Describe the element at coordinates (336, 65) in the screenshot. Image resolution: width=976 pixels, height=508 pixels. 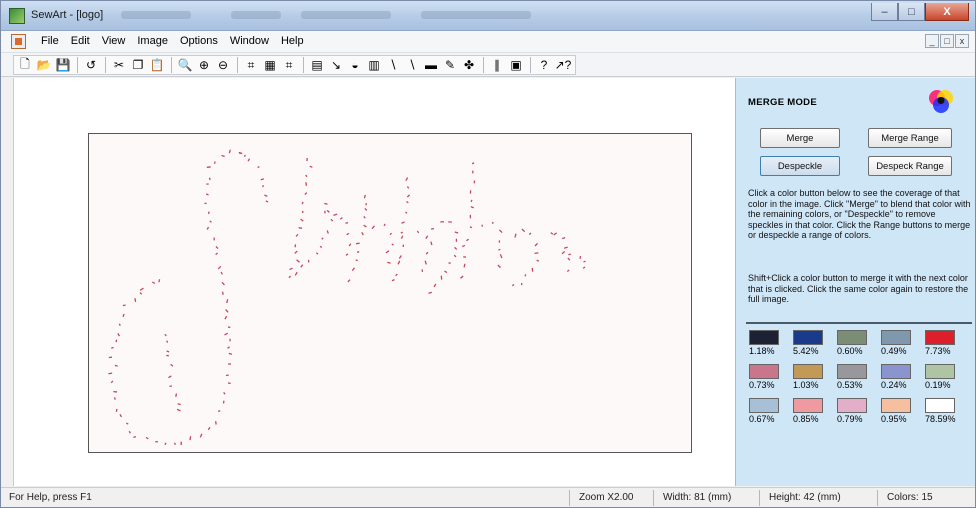
I see `wand-tool-button: ↘` at that location.